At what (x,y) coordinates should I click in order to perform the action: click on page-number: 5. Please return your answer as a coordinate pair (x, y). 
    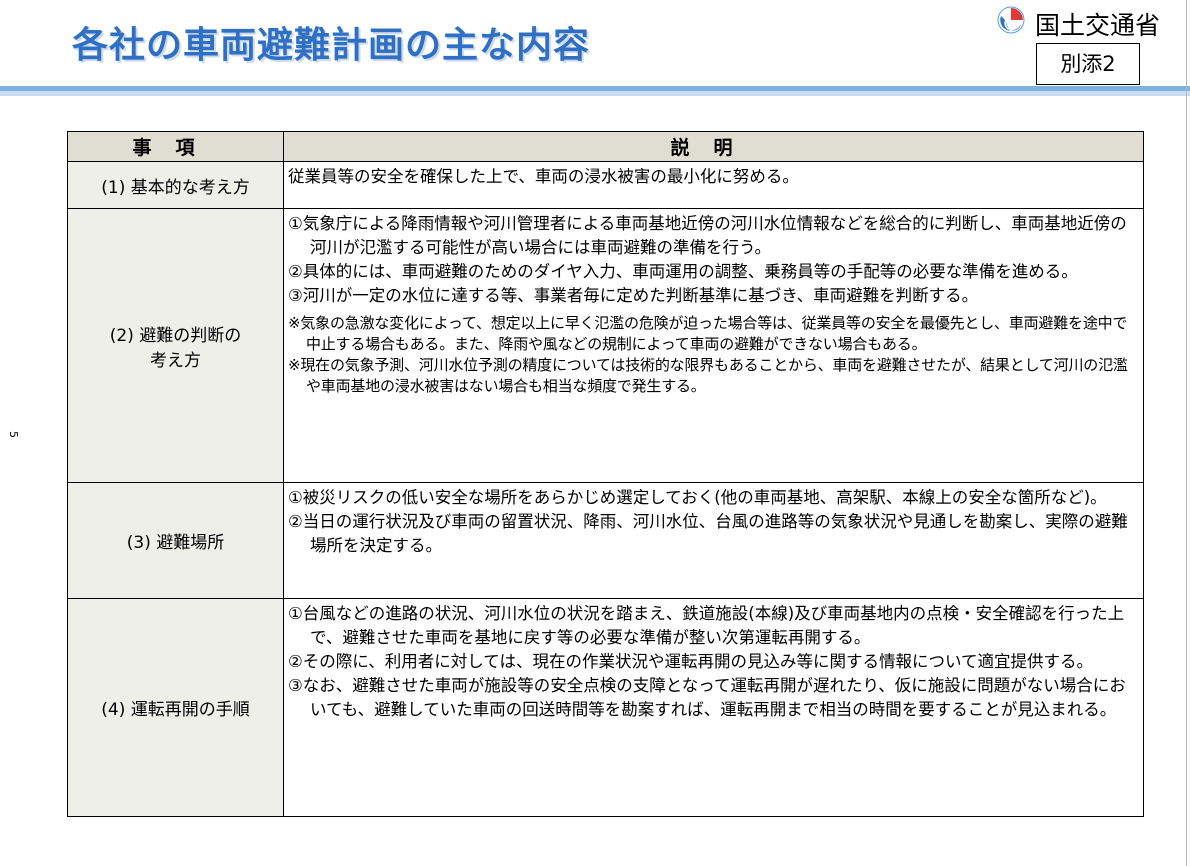
    Looking at the image, I should click on (13, 434).